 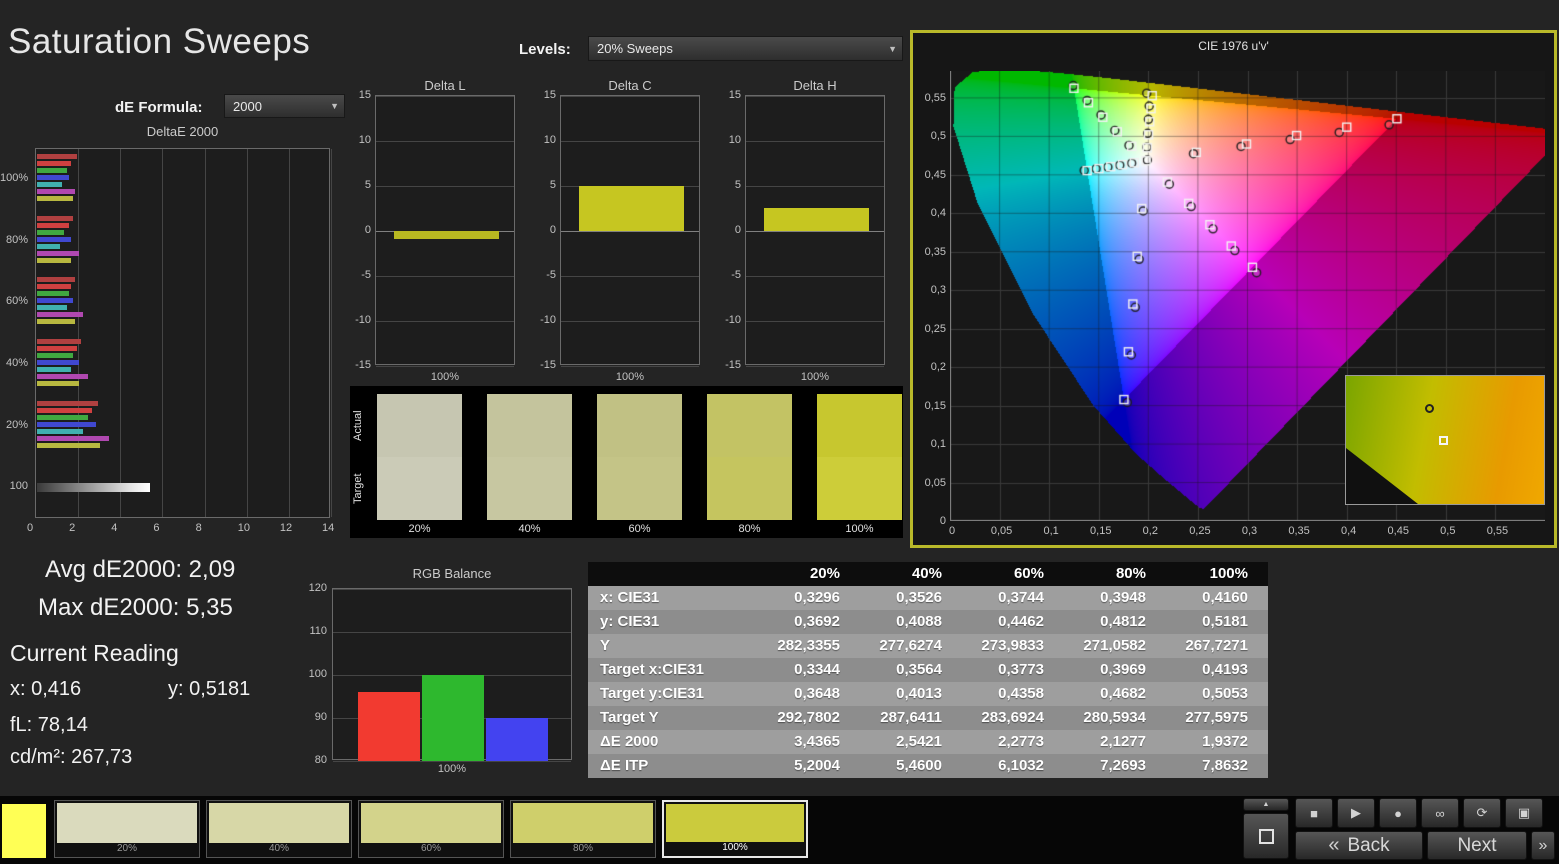 What do you see at coordinates (1021, 669) in the screenshot?
I see `value-cell: 0,3773` at bounding box center [1021, 669].